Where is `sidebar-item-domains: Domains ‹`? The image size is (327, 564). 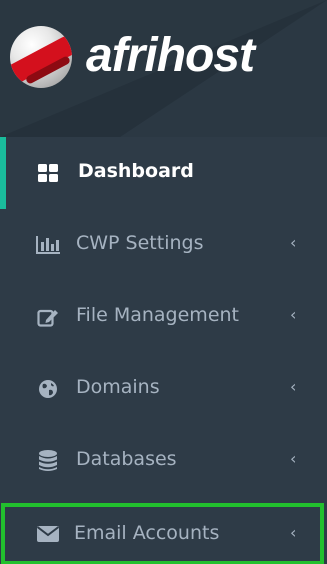 sidebar-item-domains: Domains ‹ is located at coordinates (163, 389).